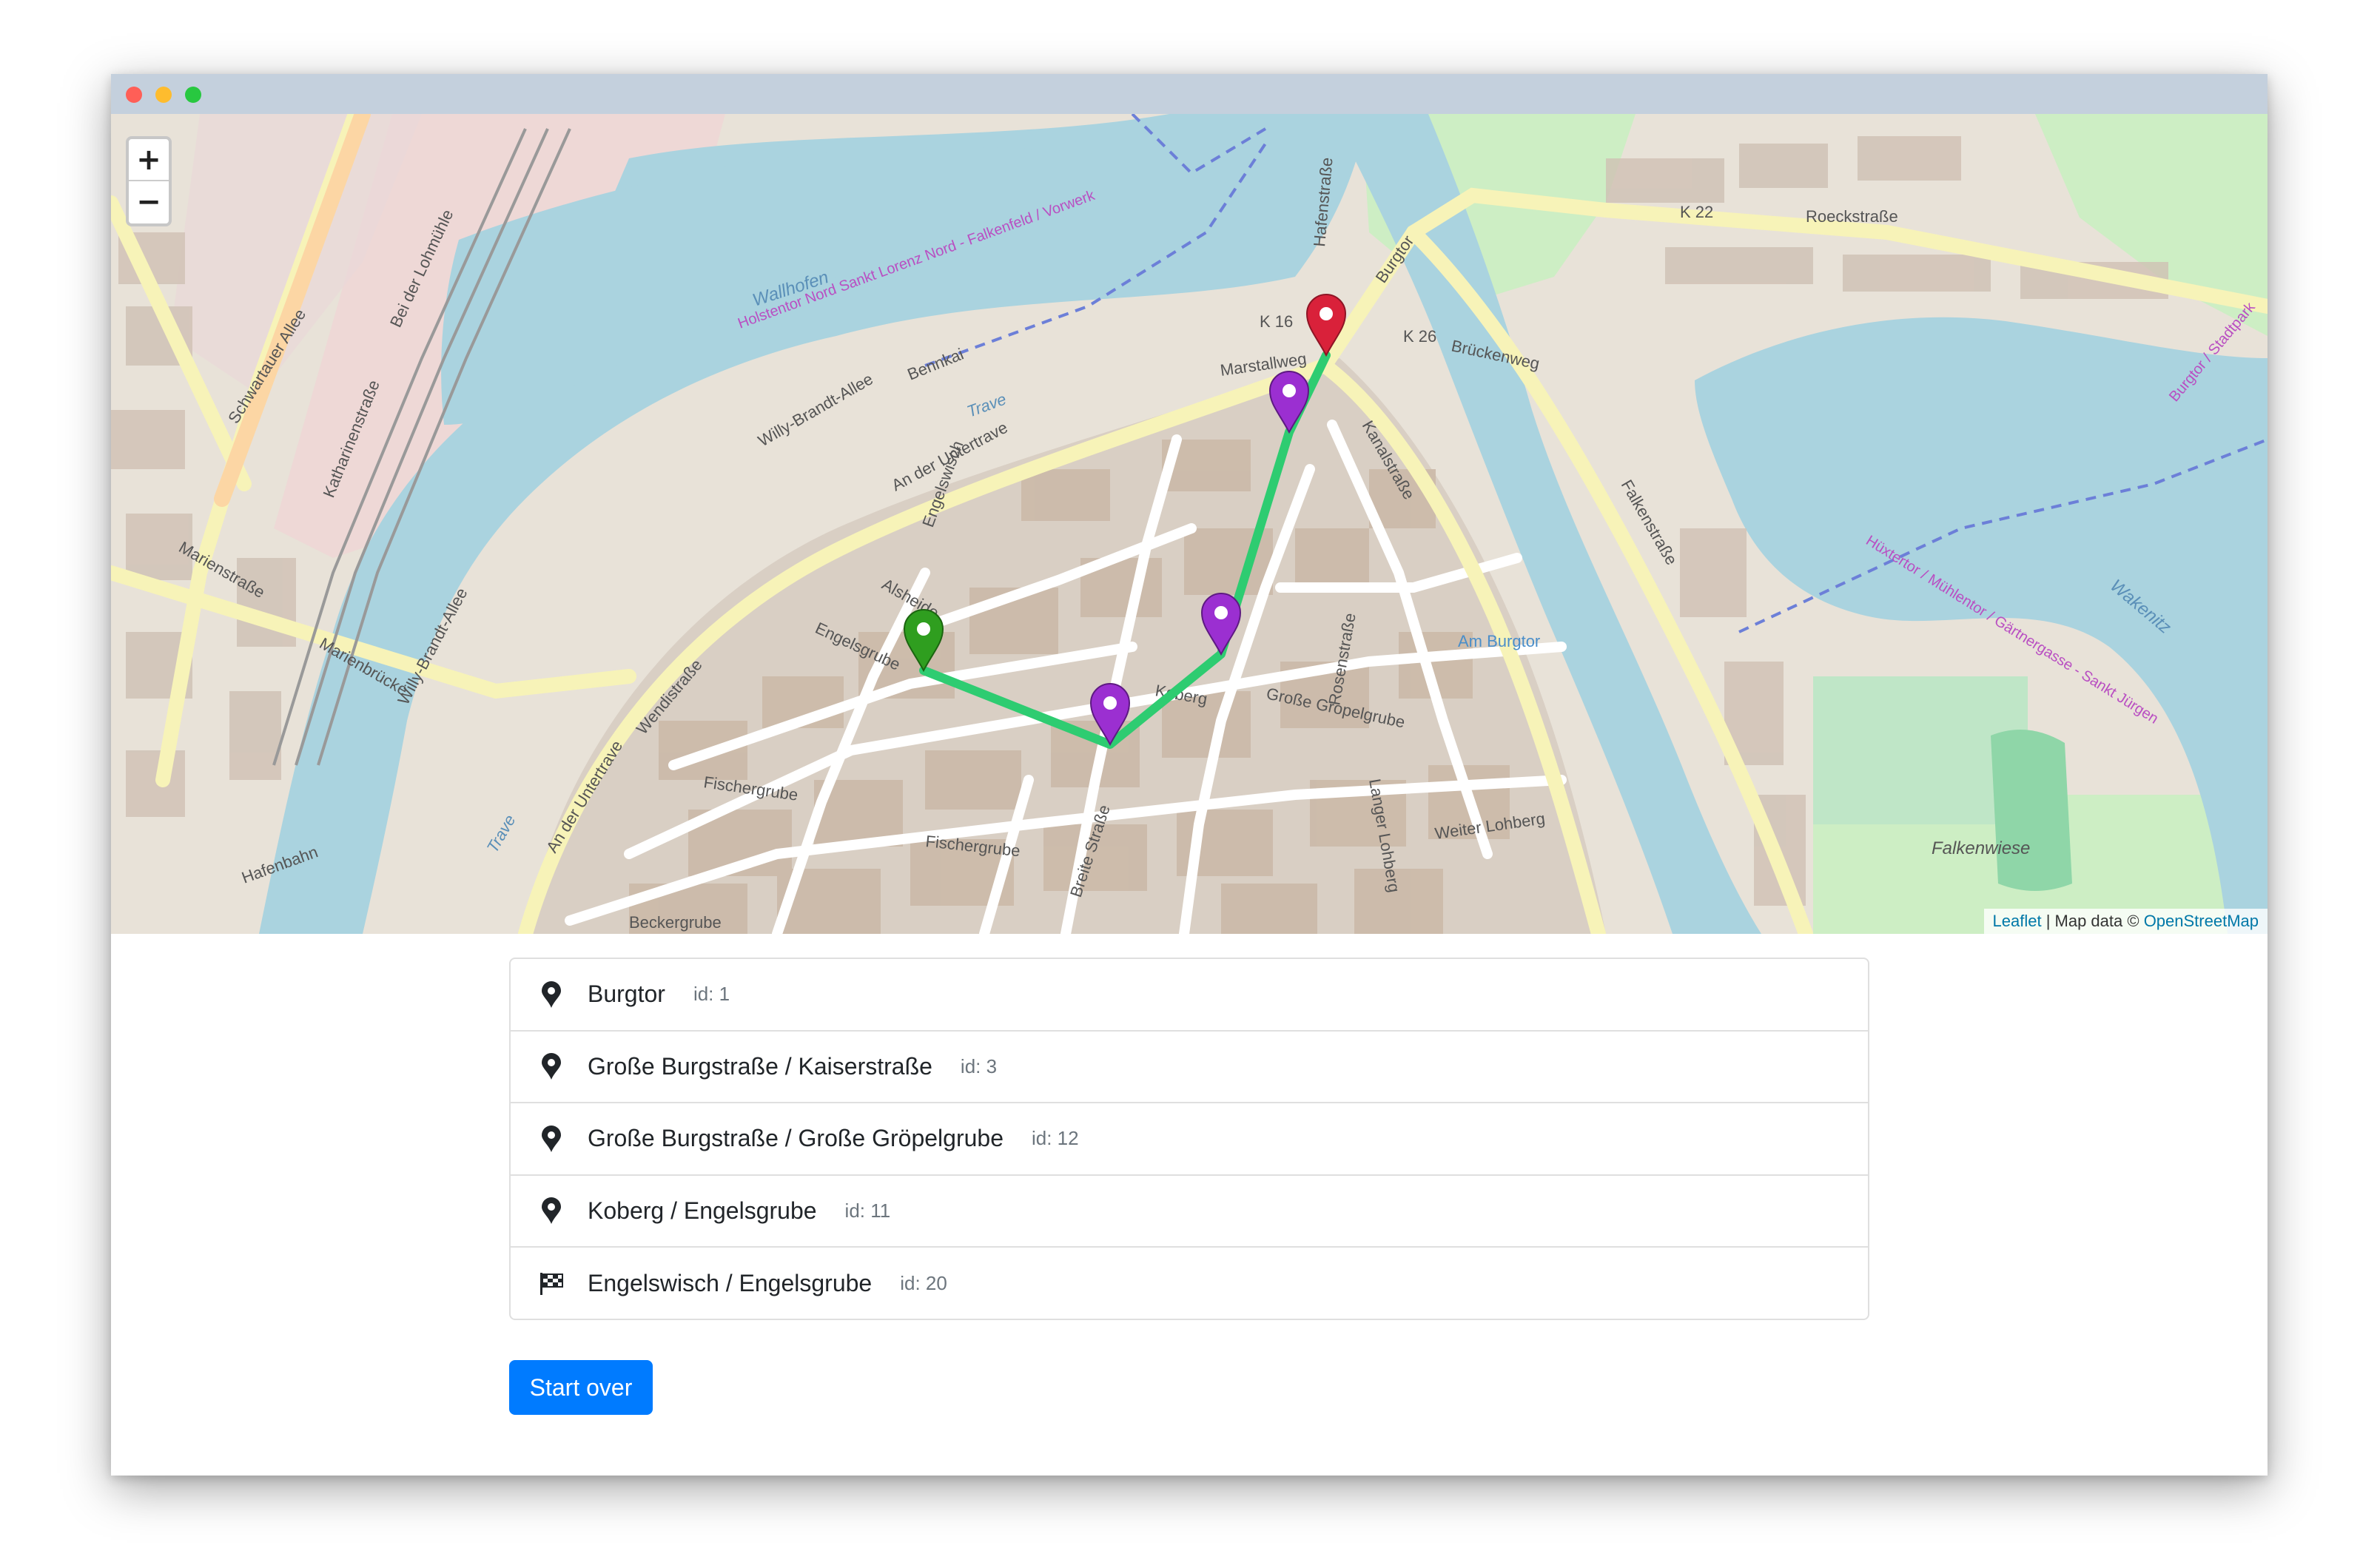 This screenshot has height=1551, width=2380. Describe the element at coordinates (1190, 1212) in the screenshot. I see `list-item: Koberg / Engelsgrube id: 11` at that location.